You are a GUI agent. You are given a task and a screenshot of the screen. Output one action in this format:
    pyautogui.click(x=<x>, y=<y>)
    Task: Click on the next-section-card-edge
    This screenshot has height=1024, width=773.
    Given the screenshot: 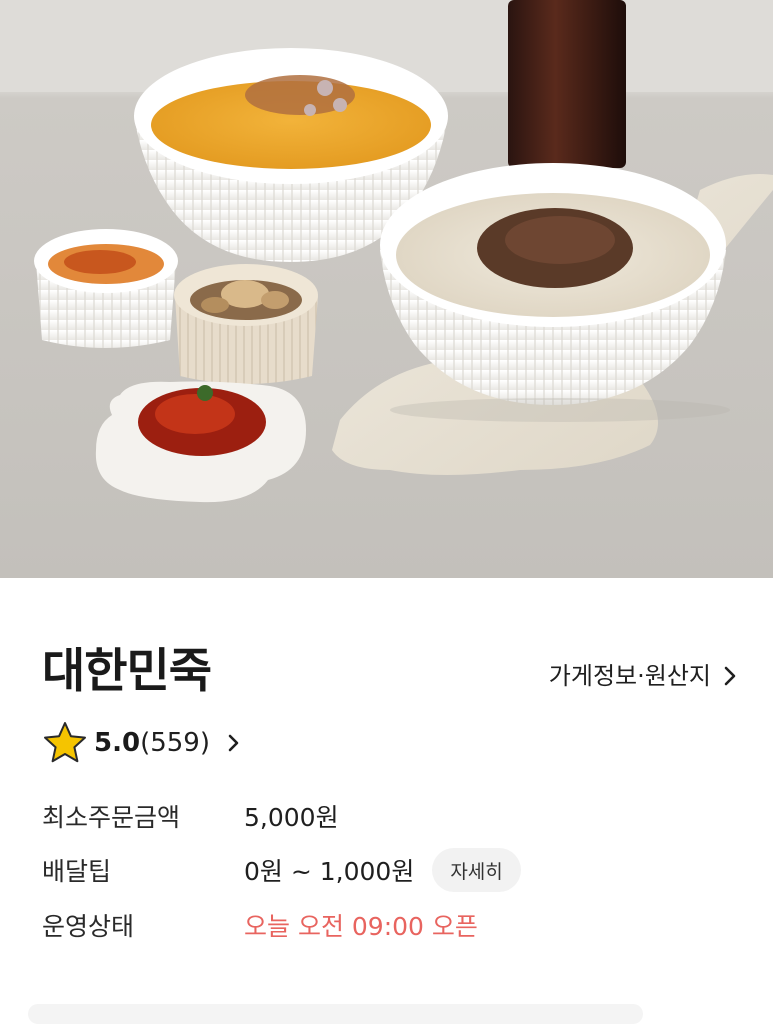 What is the action you would take?
    pyautogui.click(x=335, y=1014)
    